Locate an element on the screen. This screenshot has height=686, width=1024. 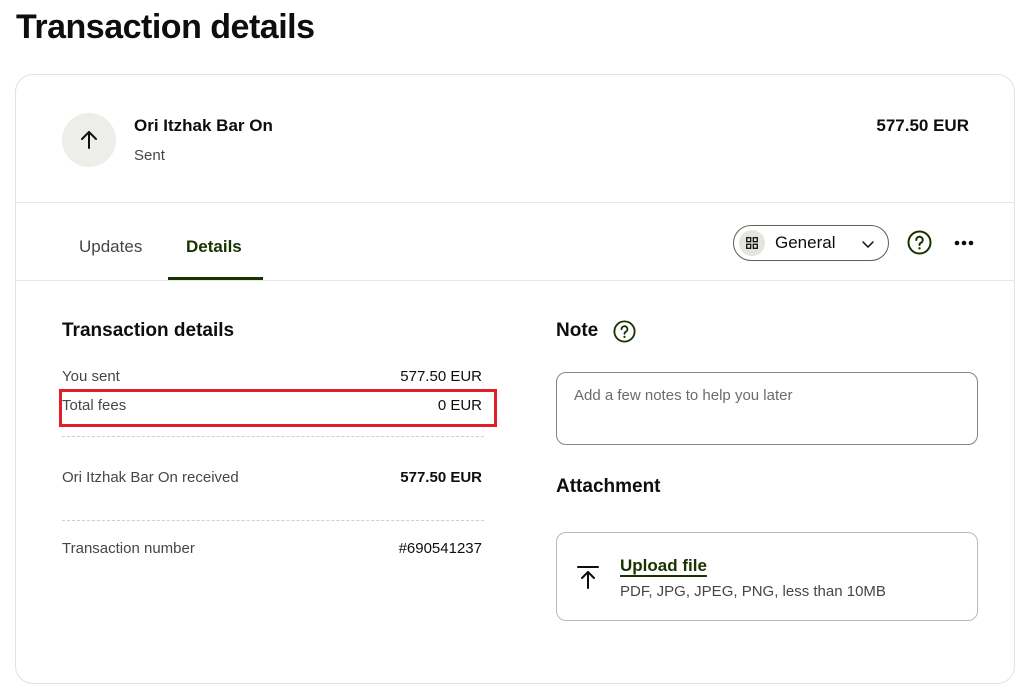
more-options-icon is located at coordinates (964, 243).